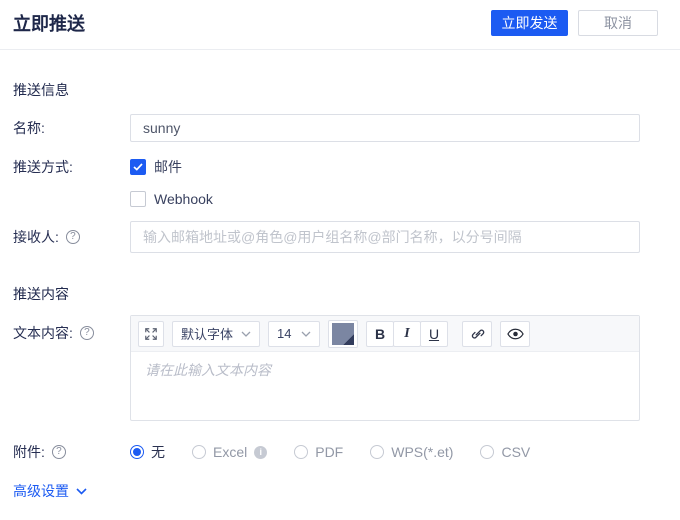 This screenshot has width=680, height=520. What do you see at coordinates (147, 452) in the screenshot?
I see `radio-option-none: 无` at bounding box center [147, 452].